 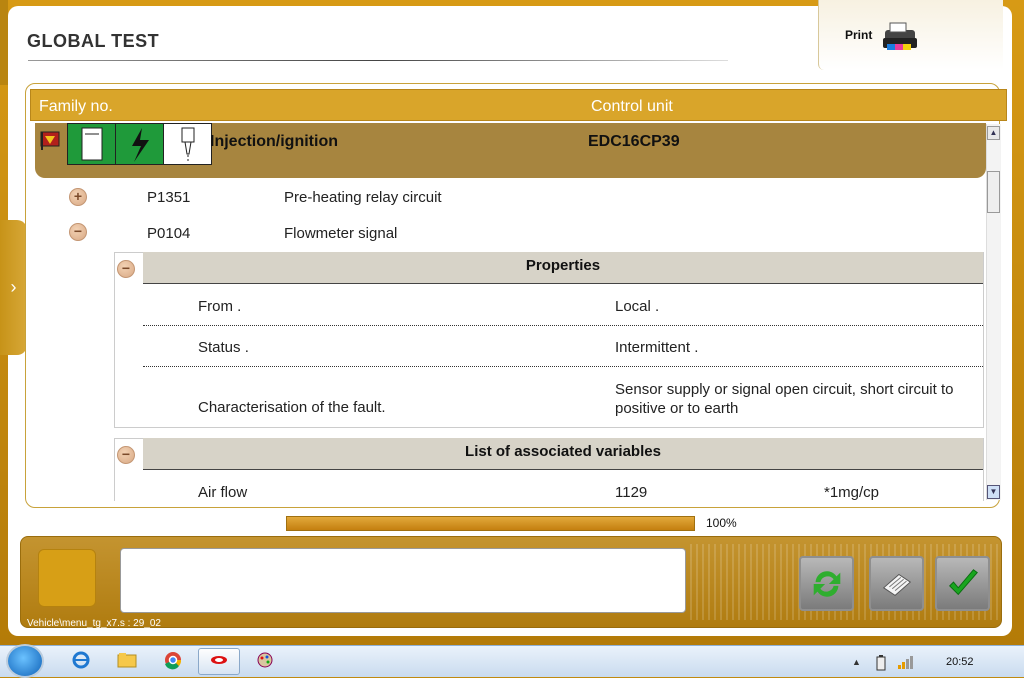 I want to click on fuel-icon, so click(x=92, y=144).